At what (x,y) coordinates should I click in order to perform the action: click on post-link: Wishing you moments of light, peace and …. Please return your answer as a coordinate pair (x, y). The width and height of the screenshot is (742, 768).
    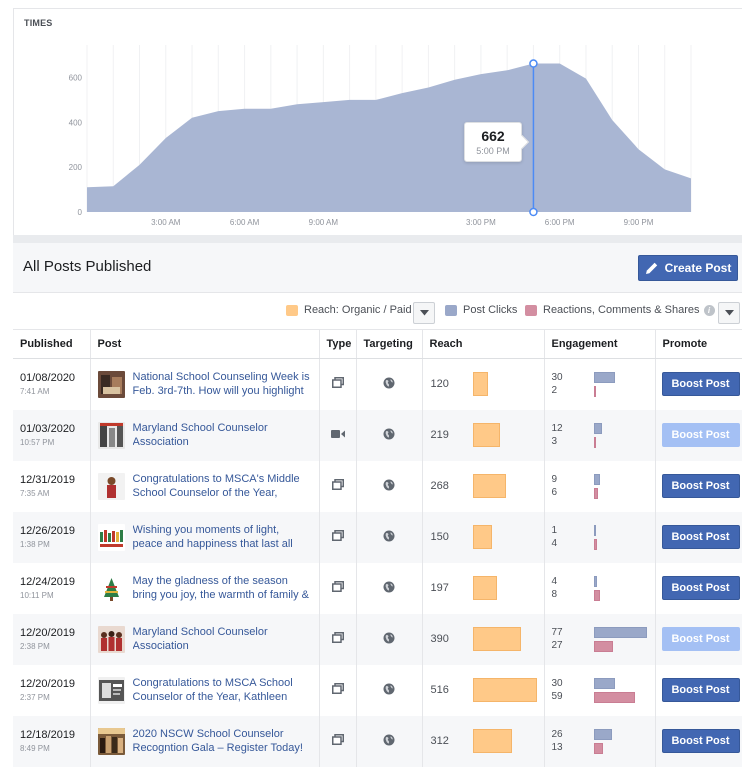
    Looking at the image, I should click on (222, 537).